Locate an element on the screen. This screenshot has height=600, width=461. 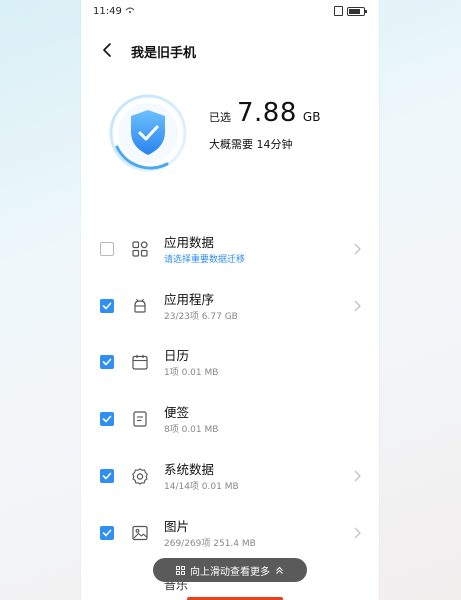
double-chevron-up-icon is located at coordinates (279, 570).